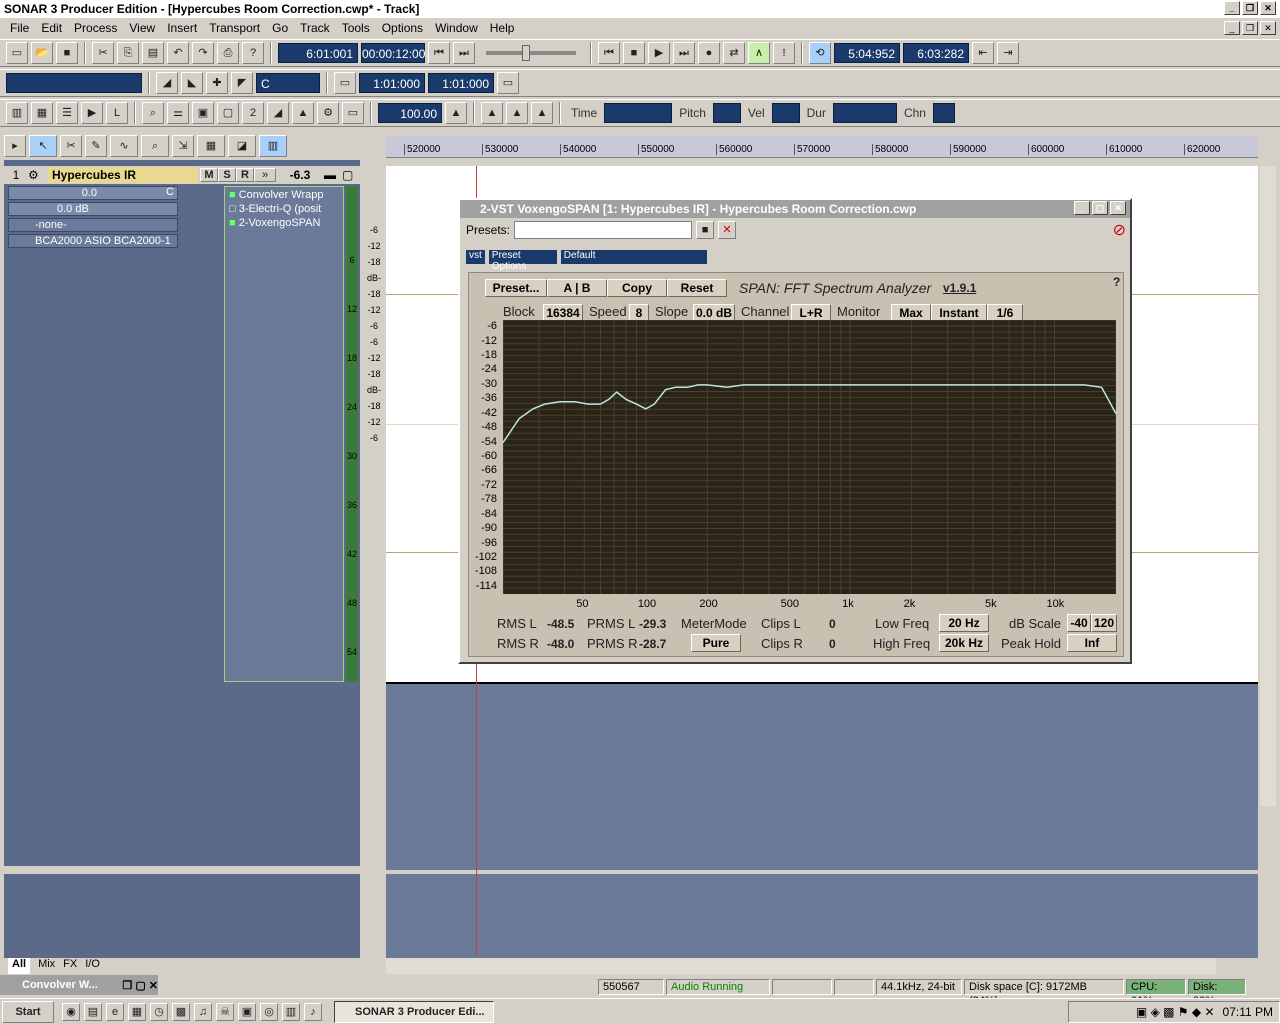  What do you see at coordinates (178, 53) in the screenshot?
I see `undo-icon: ↶` at bounding box center [178, 53].